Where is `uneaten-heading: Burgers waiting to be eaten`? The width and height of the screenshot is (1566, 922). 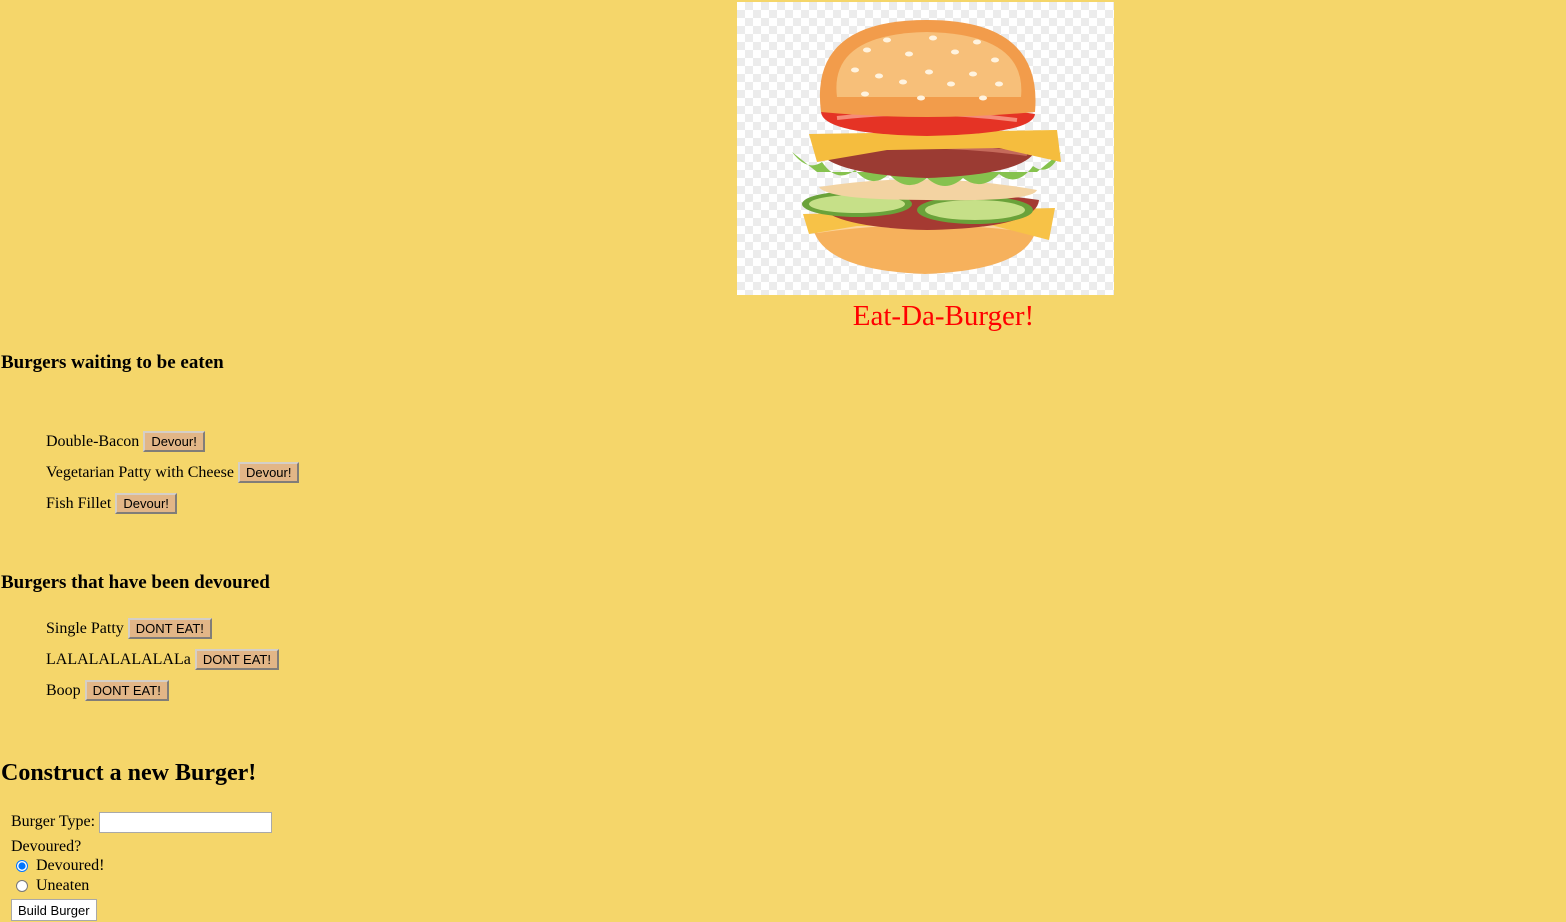
uneaten-heading: Burgers waiting to be eaten is located at coordinates (112, 362).